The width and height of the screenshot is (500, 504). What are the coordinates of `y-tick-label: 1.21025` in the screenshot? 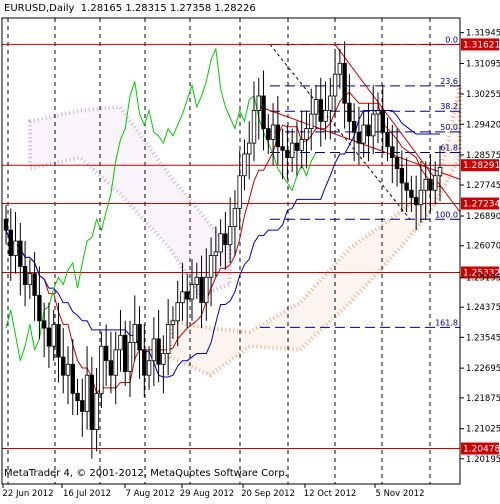 It's located at (483, 430).